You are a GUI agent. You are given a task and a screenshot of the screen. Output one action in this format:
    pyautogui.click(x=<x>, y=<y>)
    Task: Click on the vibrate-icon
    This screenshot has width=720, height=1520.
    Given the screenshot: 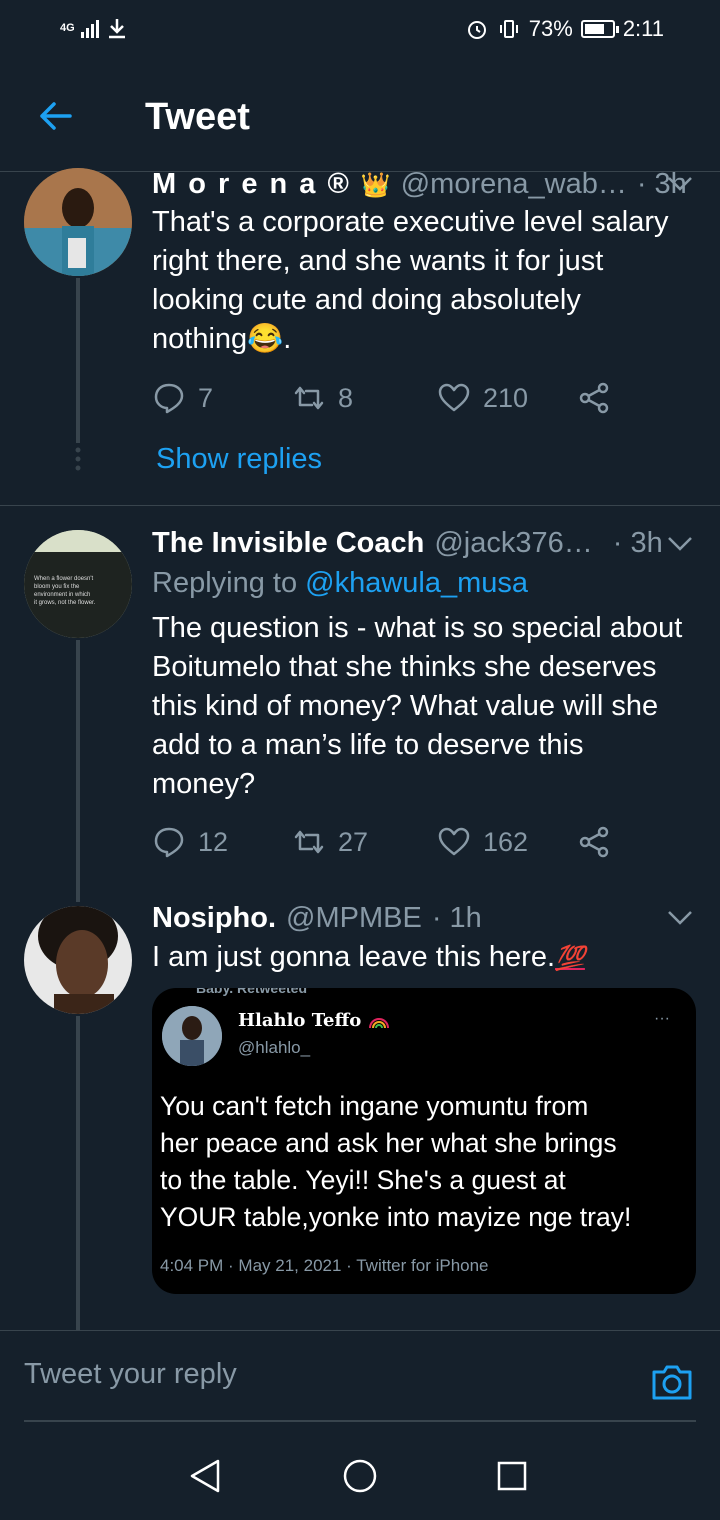 What is the action you would take?
    pyautogui.click(x=508, y=29)
    